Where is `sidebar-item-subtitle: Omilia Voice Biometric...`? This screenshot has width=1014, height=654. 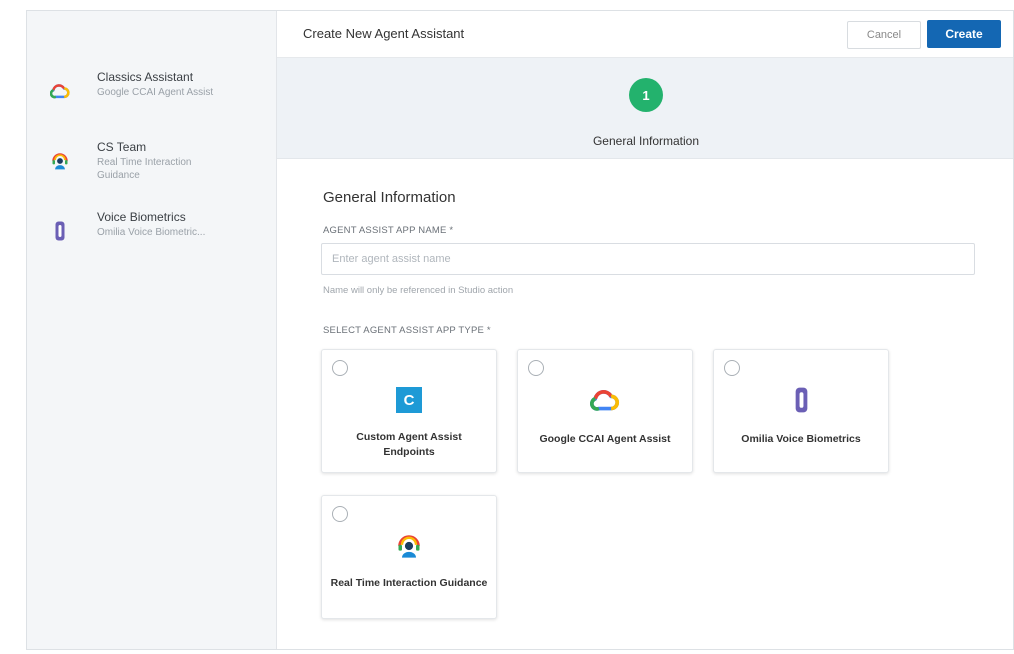
sidebar-item-subtitle: Omilia Voice Biometric... is located at coordinates (151, 232).